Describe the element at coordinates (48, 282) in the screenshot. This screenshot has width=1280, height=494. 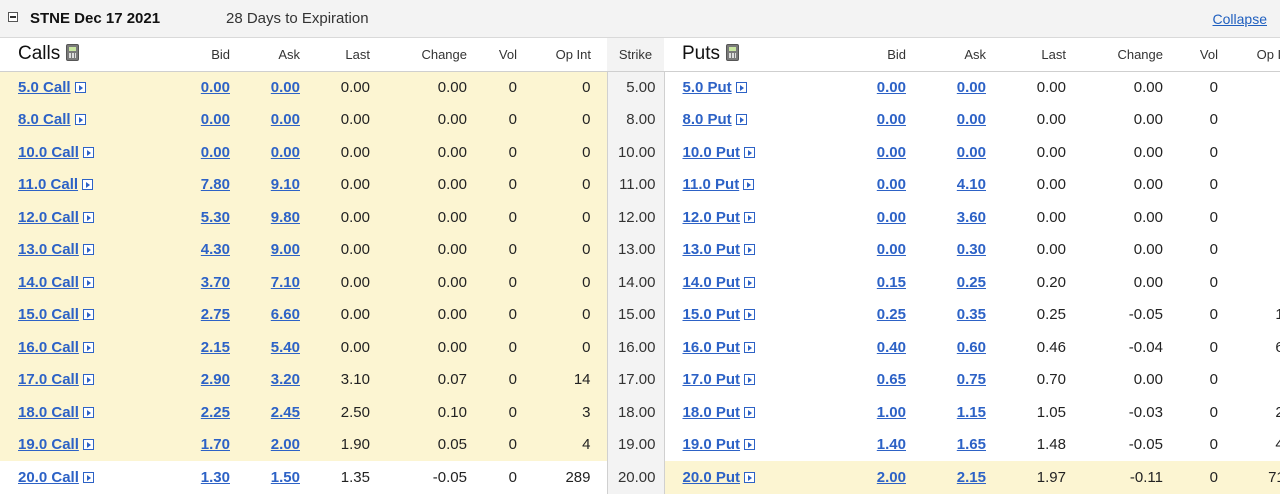
I see `call-contract-link: 14.0 Call` at that location.